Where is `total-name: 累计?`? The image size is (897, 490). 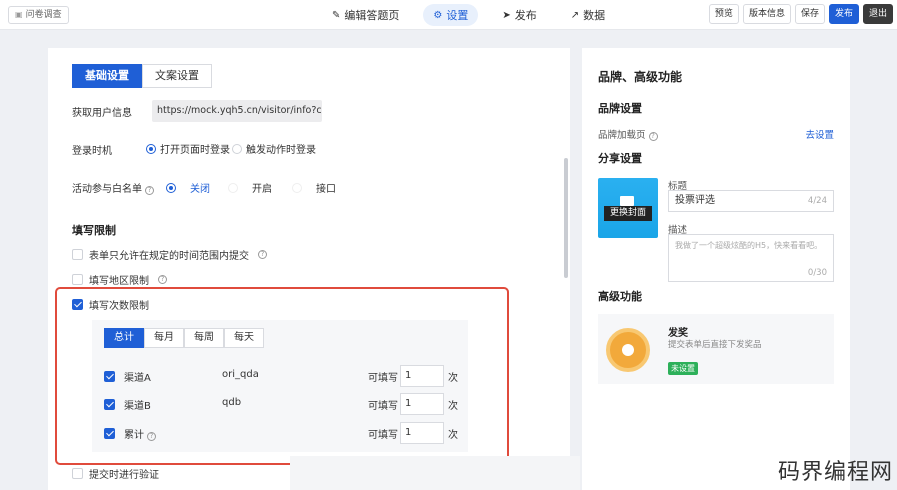
total-name: 累计? is located at coordinates (140, 433).